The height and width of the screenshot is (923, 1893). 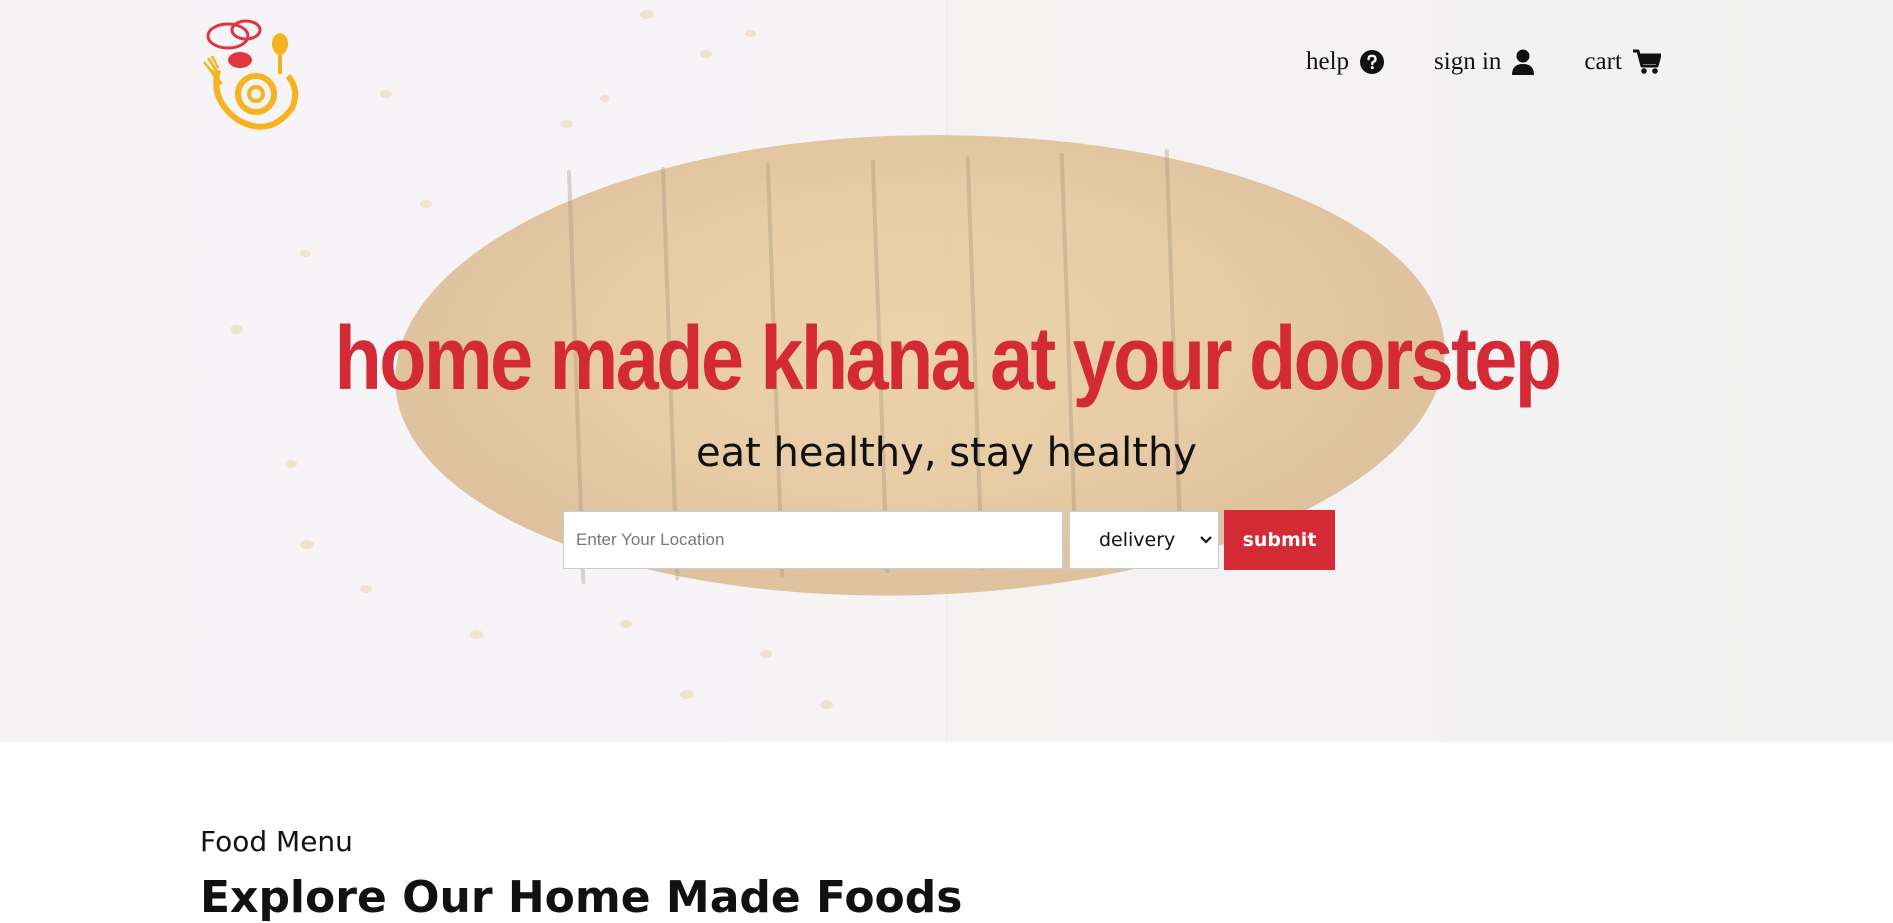 I want to click on menu-eyebrow: Food Menu, so click(x=276, y=841).